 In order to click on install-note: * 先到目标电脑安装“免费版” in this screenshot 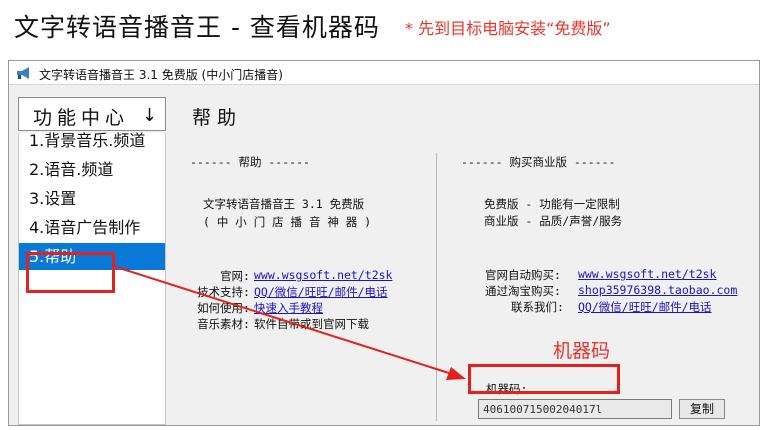, I will do `click(508, 28)`.